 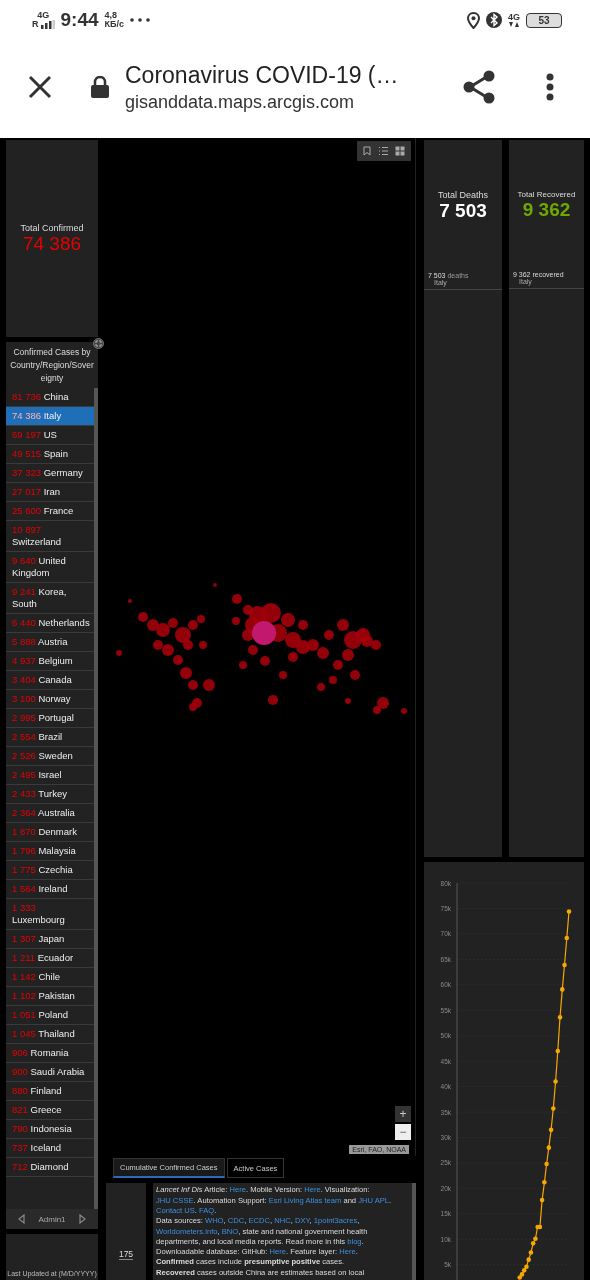 What do you see at coordinates (140, 20) in the screenshot?
I see `more-icon` at bounding box center [140, 20].